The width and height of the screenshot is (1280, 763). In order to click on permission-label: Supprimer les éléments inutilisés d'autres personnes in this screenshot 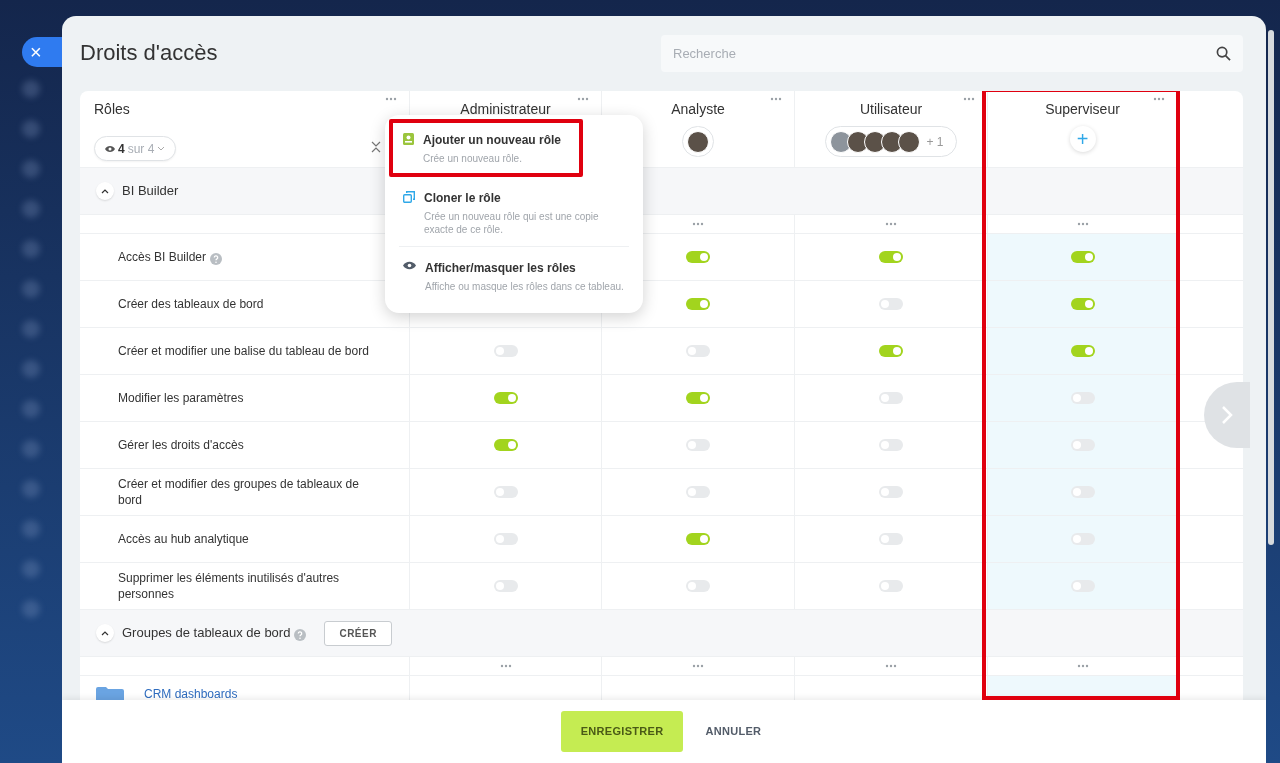, I will do `click(229, 586)`.